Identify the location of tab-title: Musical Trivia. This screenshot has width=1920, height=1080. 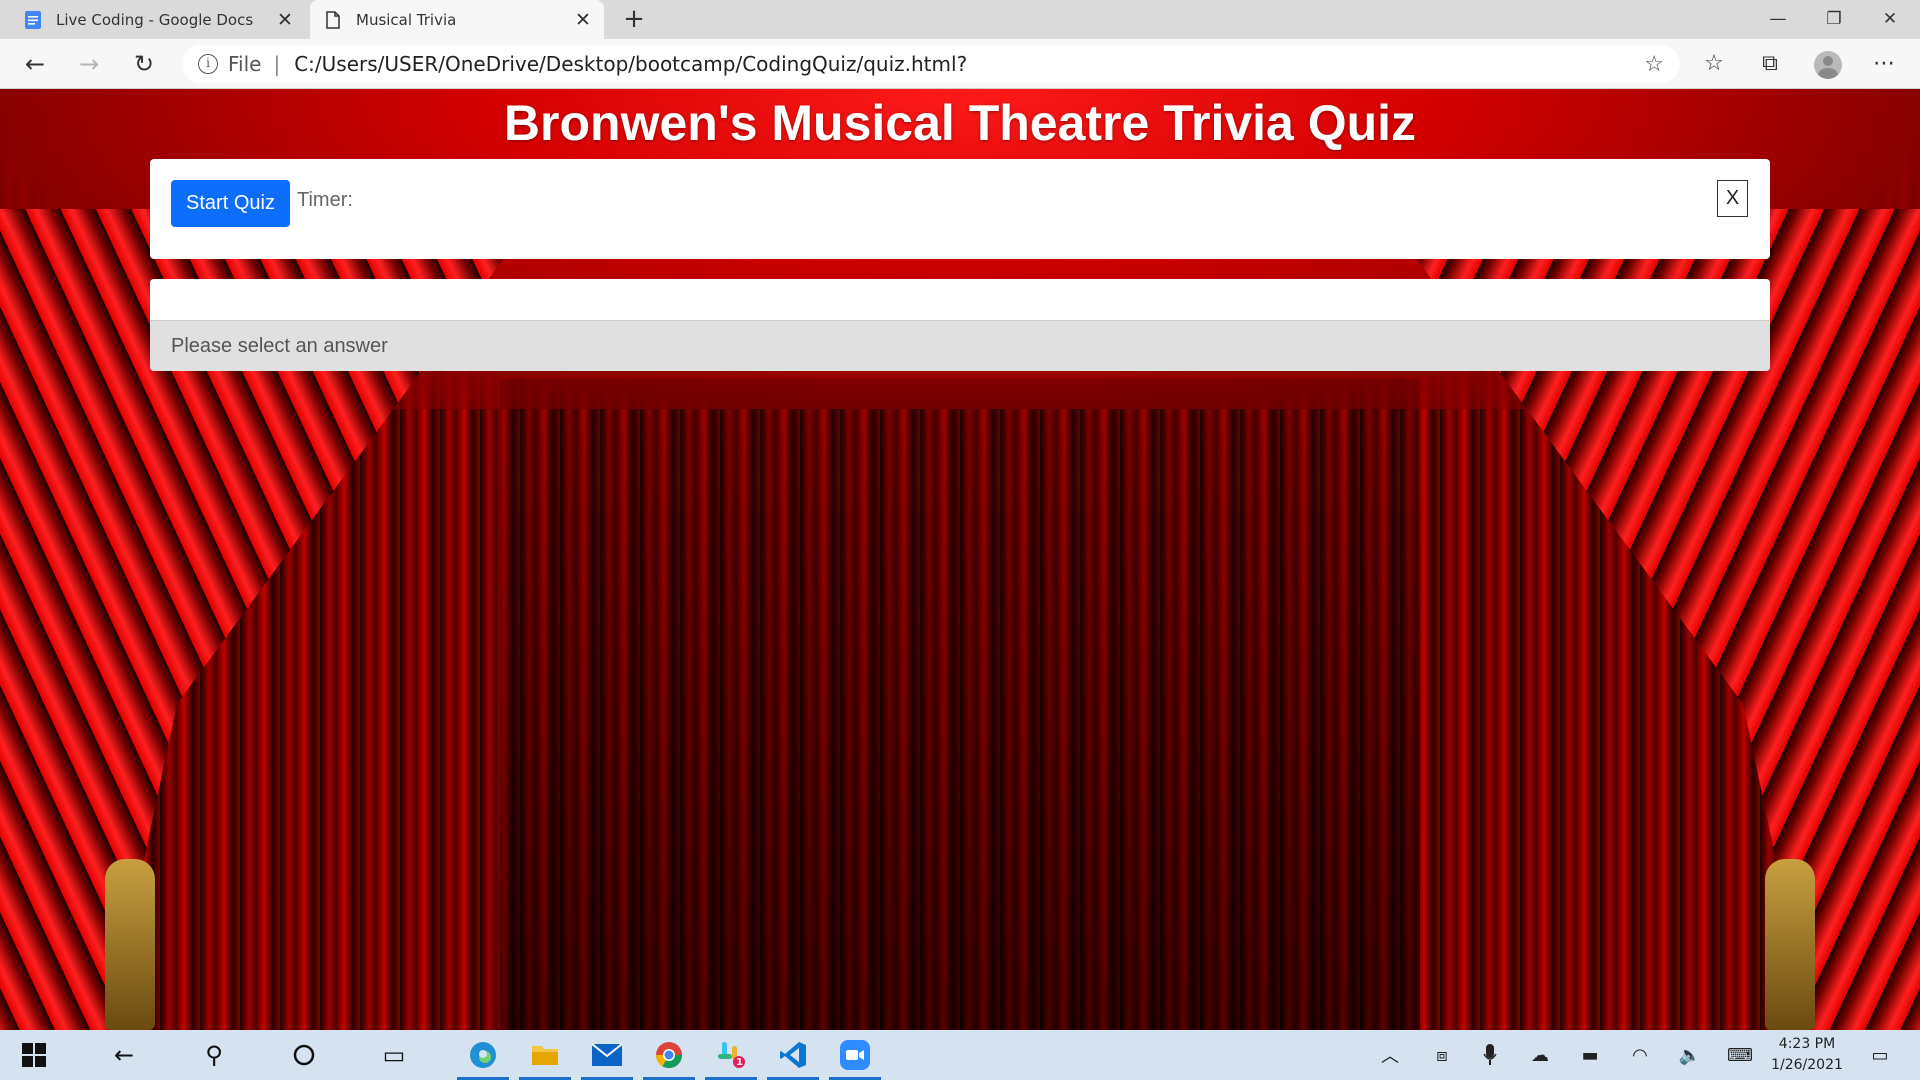
(406, 19).